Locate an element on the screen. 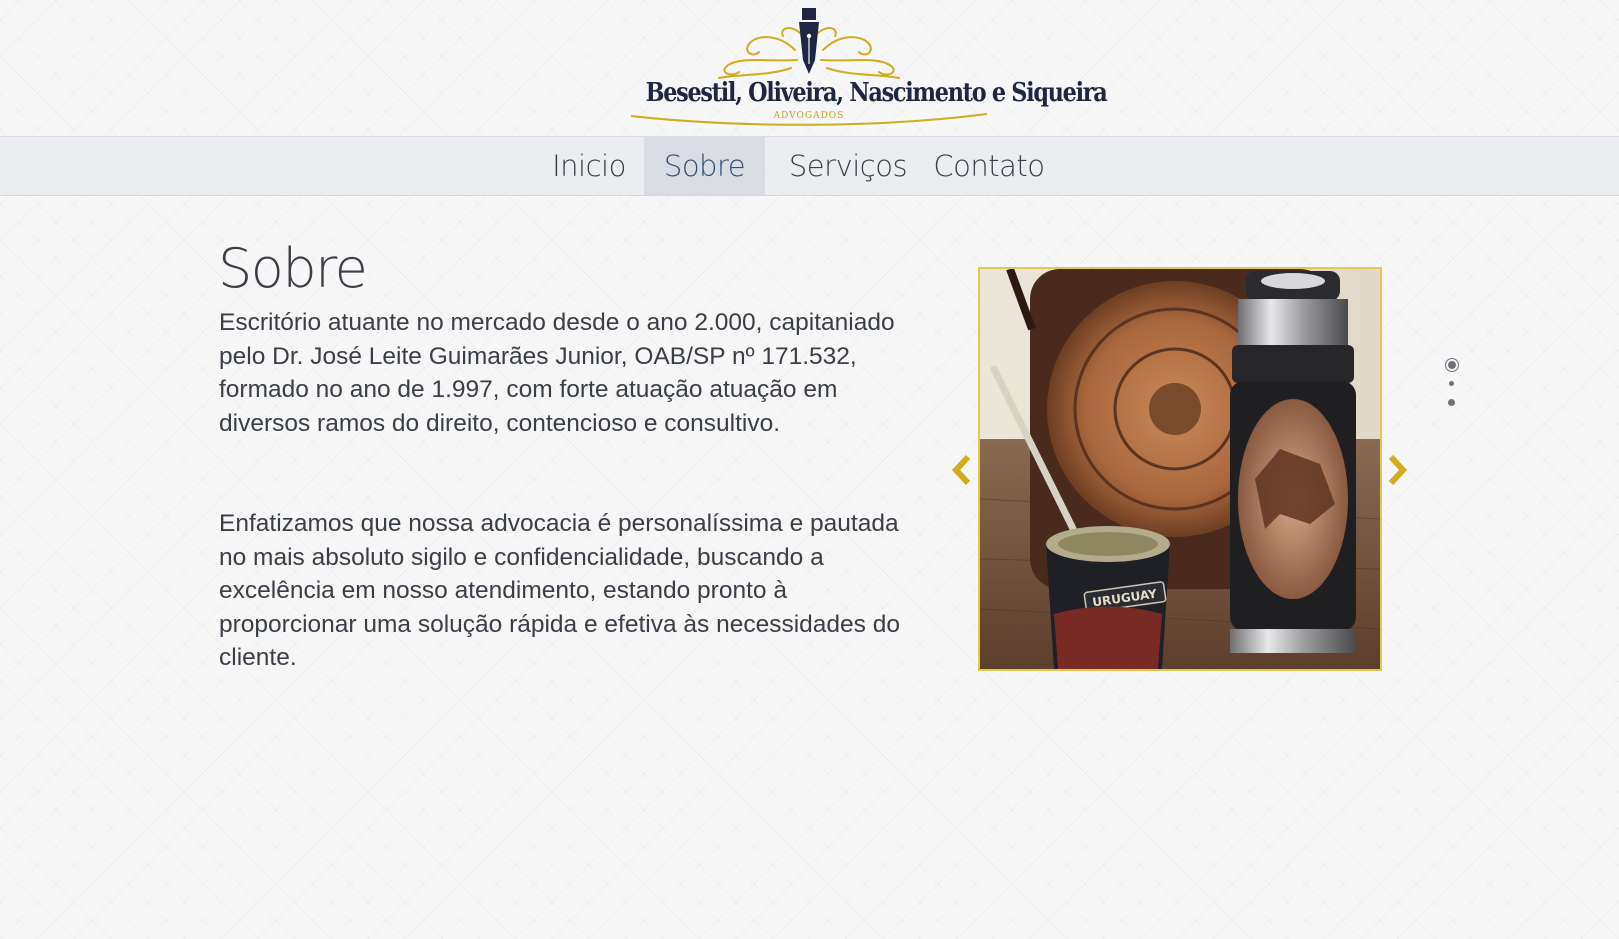 The height and width of the screenshot is (939, 1619). slider-image: URUGUAY is located at coordinates (1180, 469).